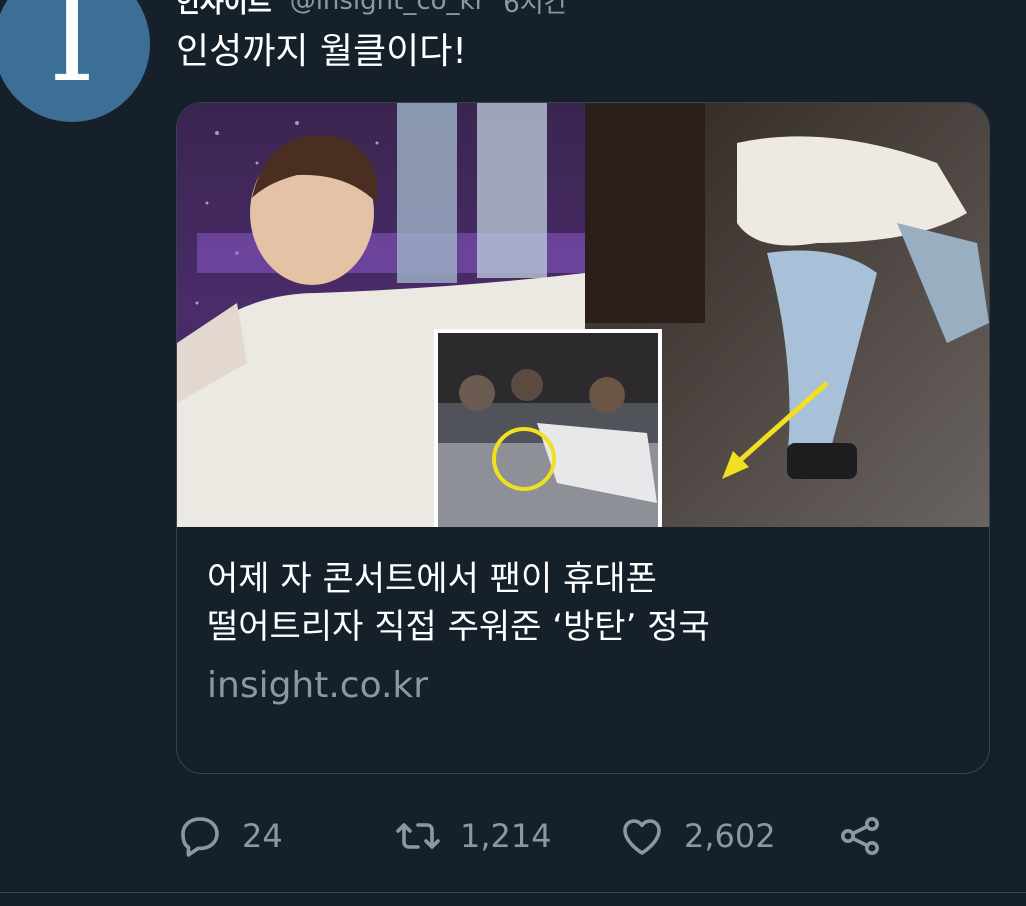 This screenshot has width=1026, height=906. I want to click on share-icon, so click(860, 836).